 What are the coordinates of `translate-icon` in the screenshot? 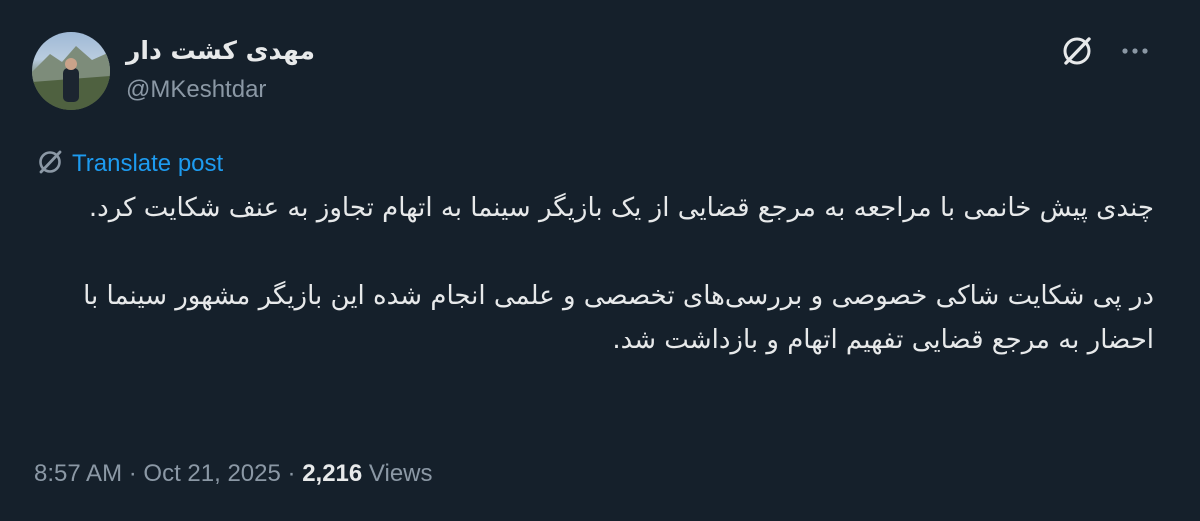 It's located at (50, 164).